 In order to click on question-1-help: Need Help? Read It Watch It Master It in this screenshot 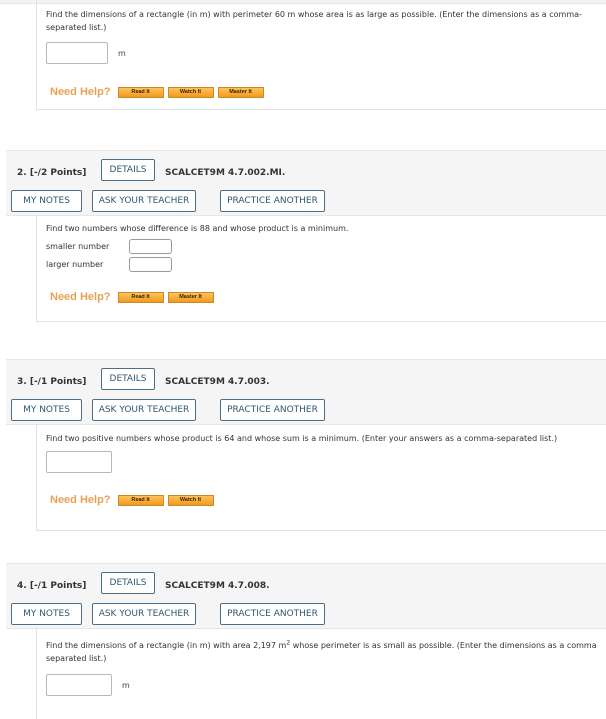, I will do `click(321, 92)`.